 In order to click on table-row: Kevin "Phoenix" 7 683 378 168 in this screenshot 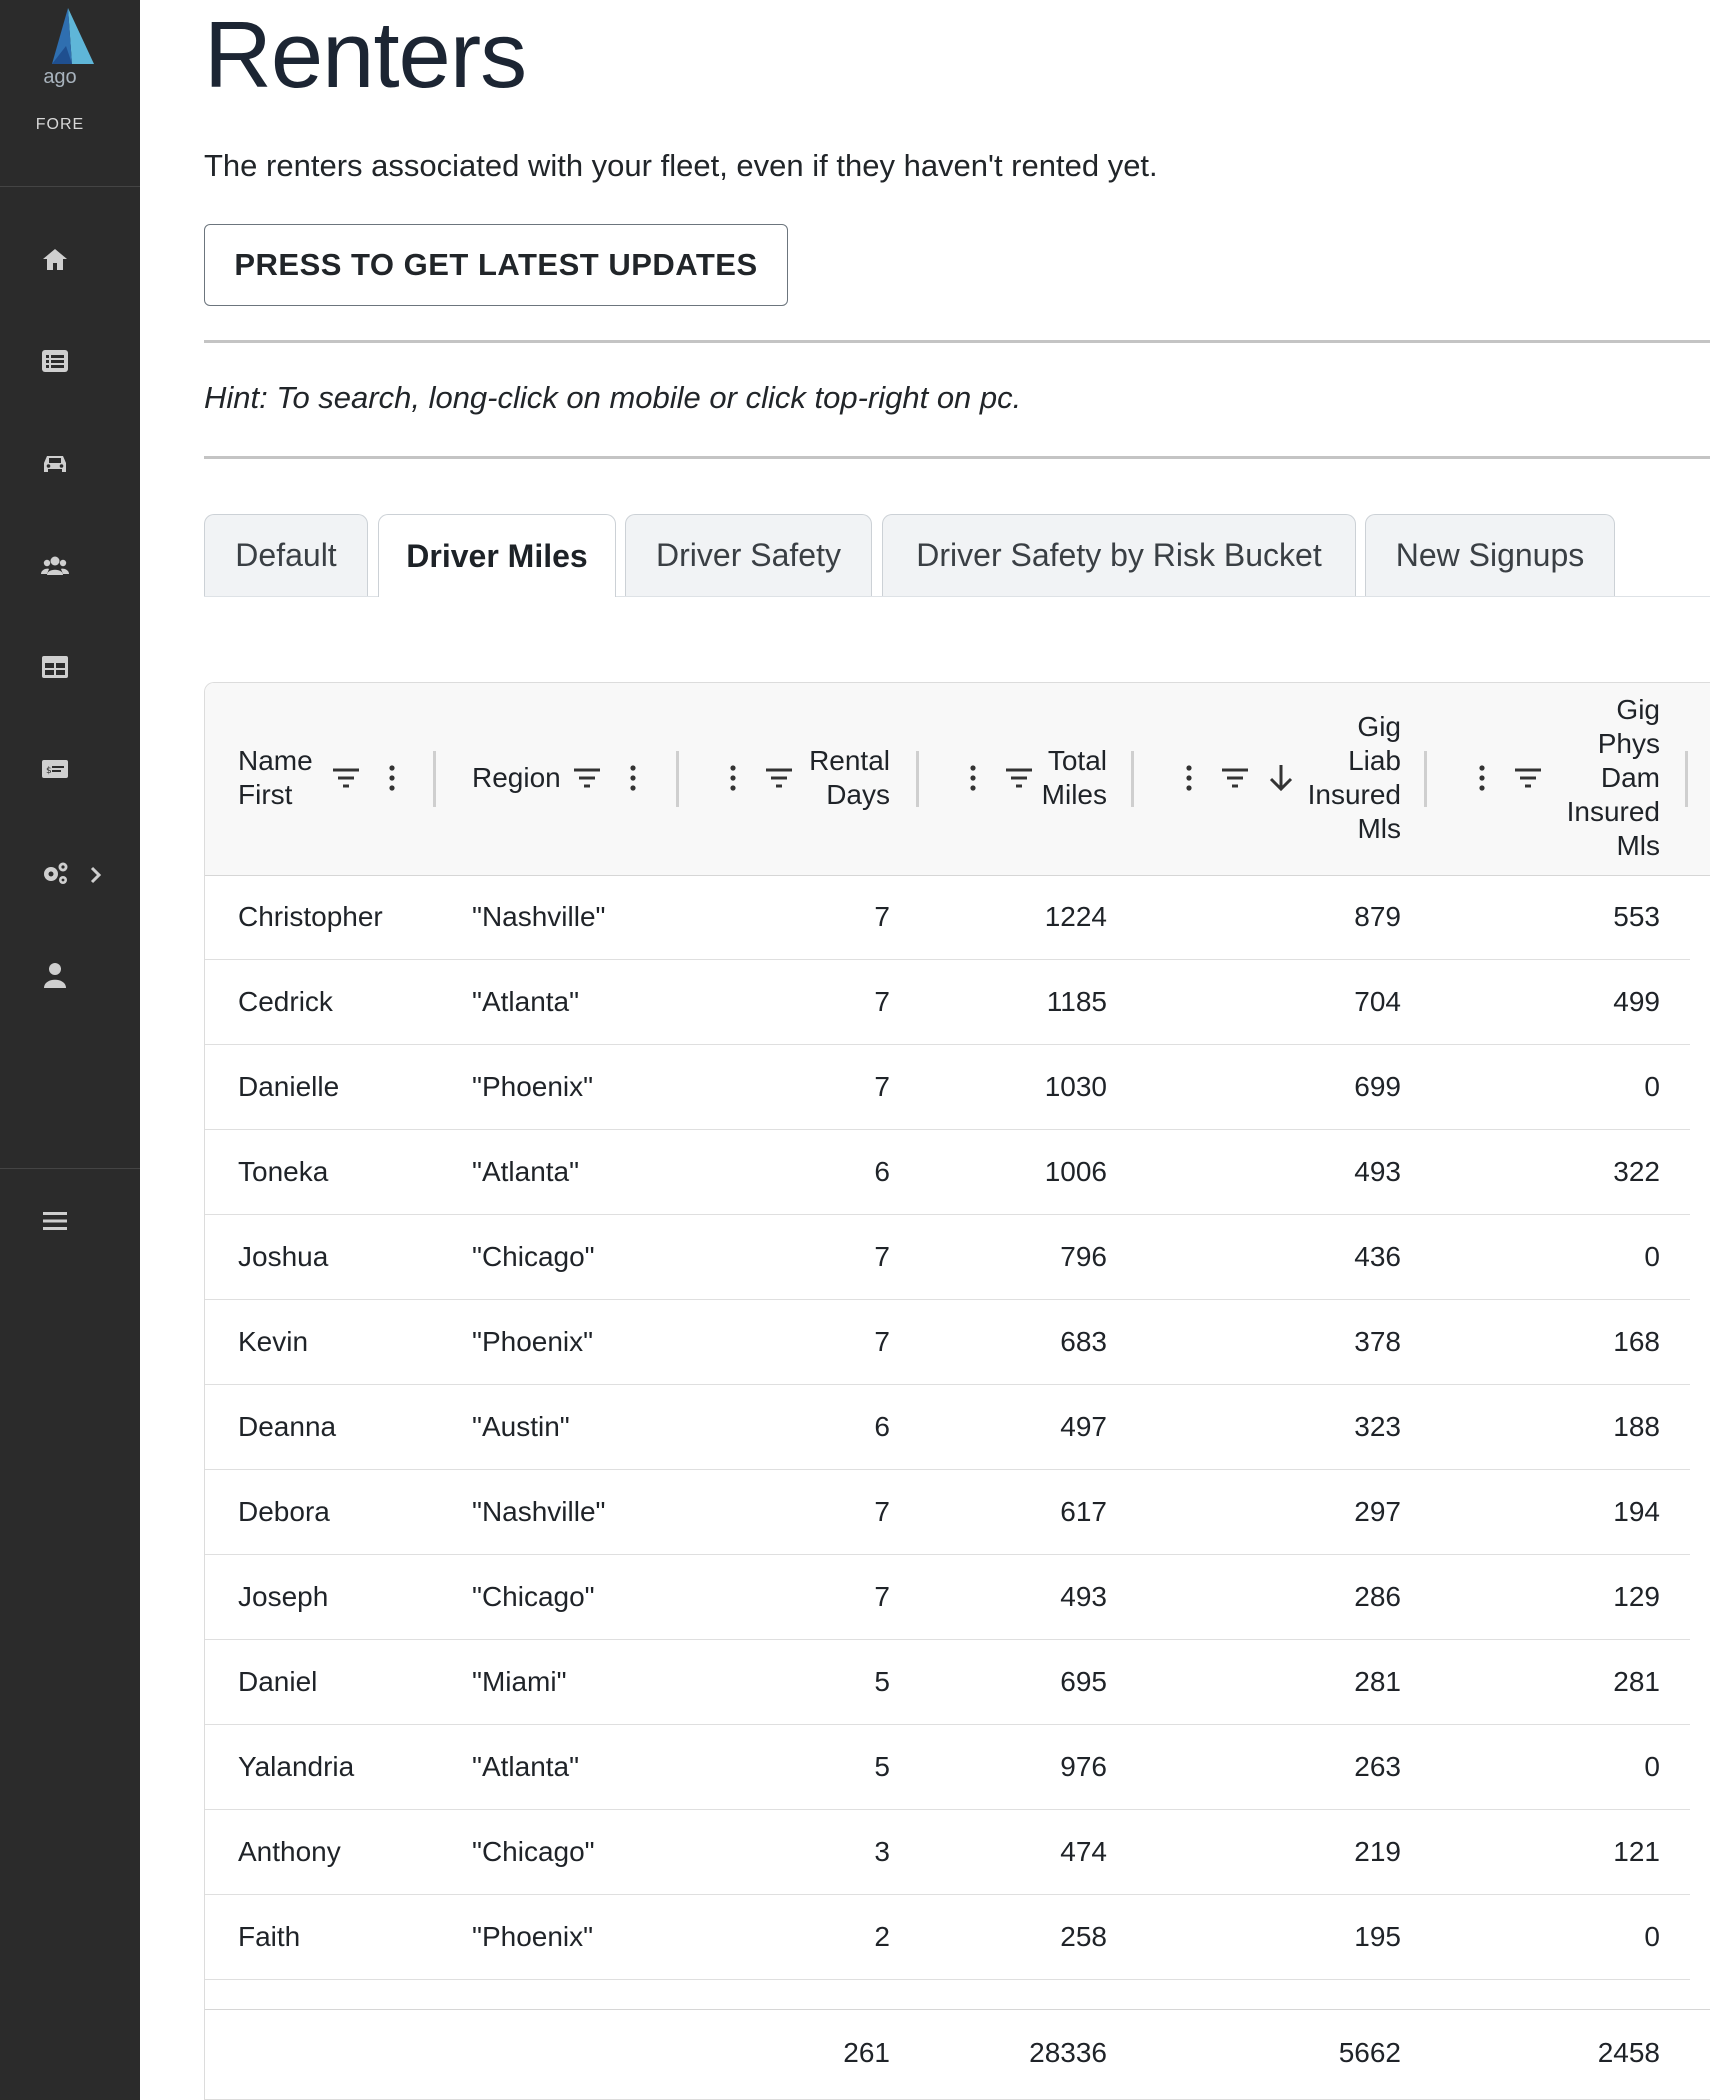, I will do `click(947, 1342)`.